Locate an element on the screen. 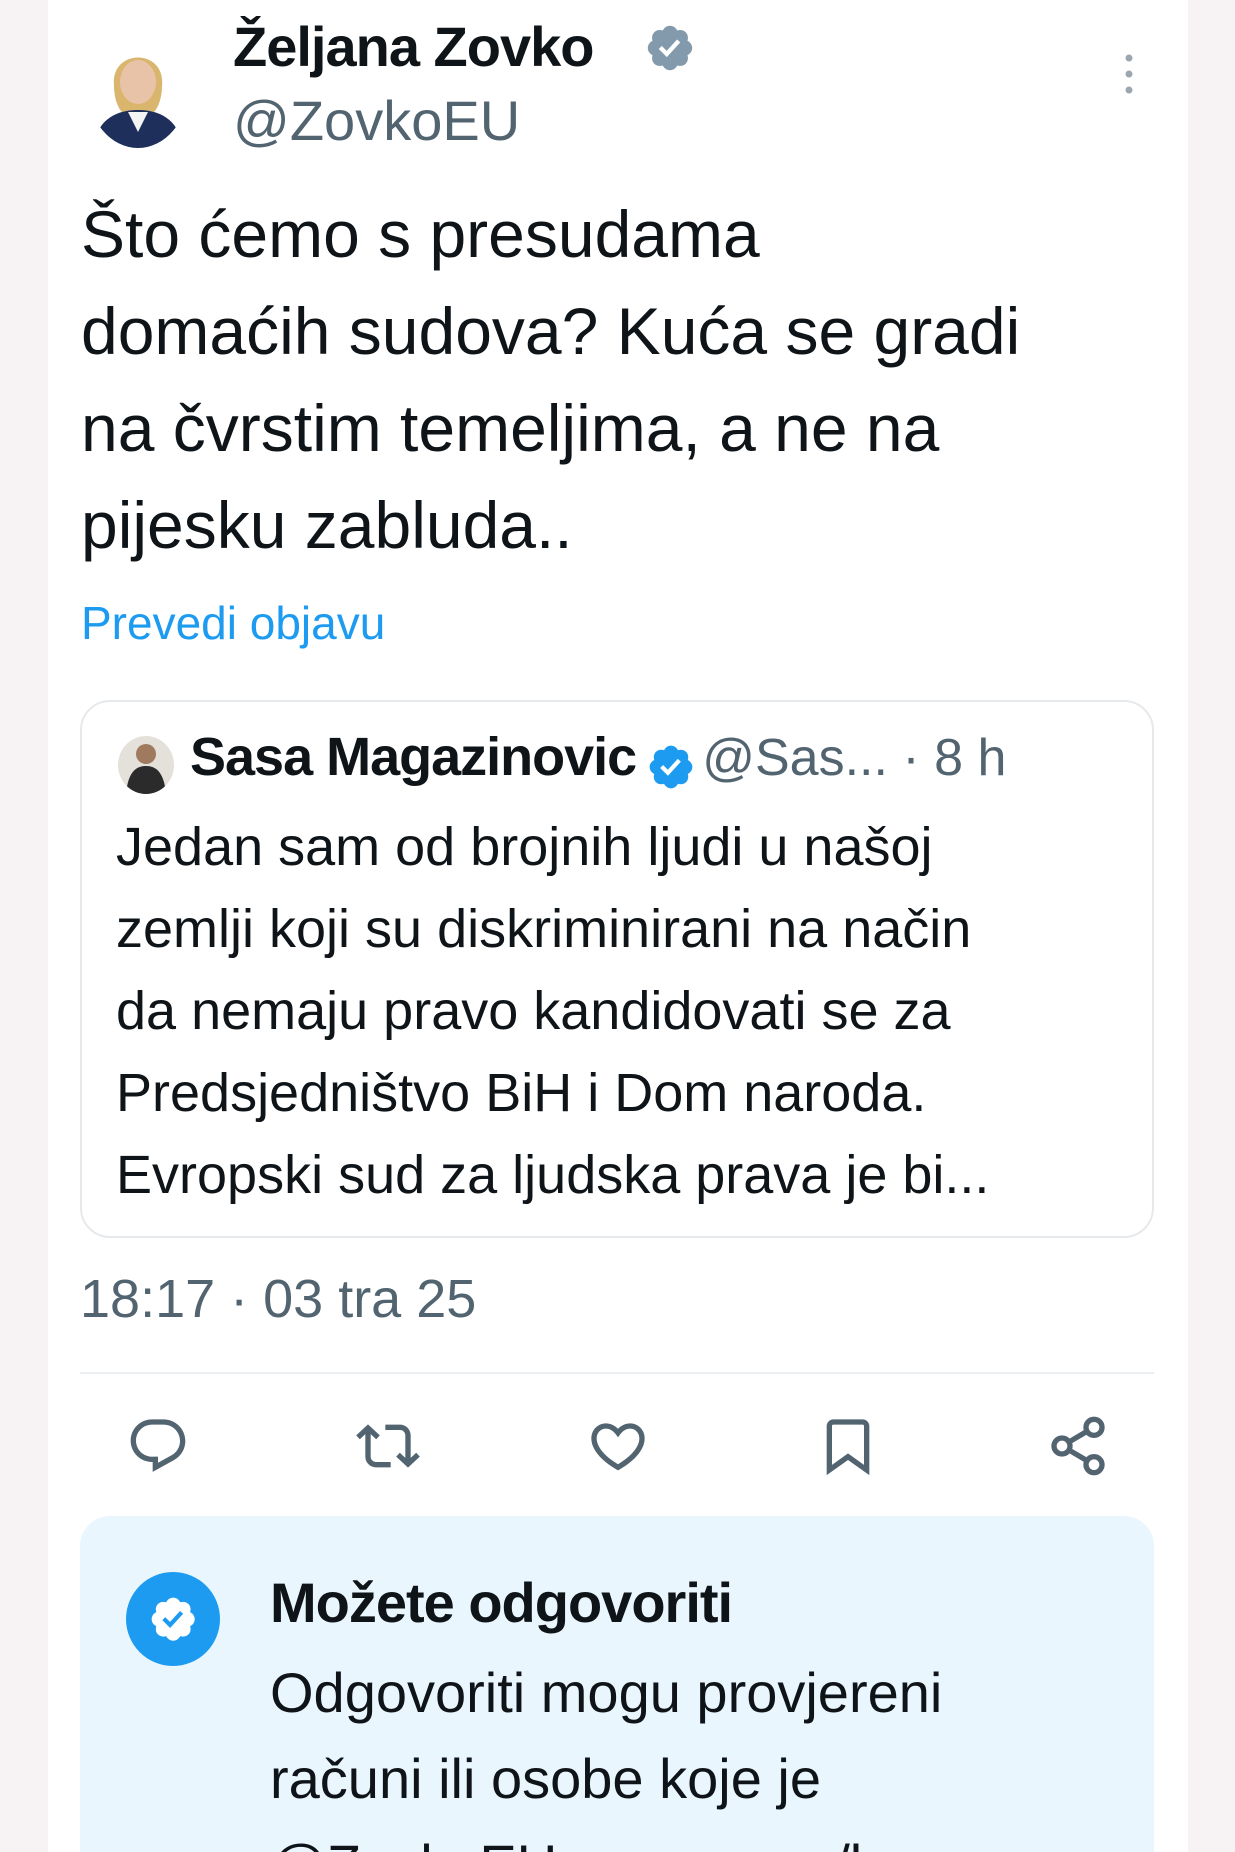 The width and height of the screenshot is (1235, 1852). quoted-text-line: da nemaju pravo kandidovati se za is located at coordinates (533, 1011).